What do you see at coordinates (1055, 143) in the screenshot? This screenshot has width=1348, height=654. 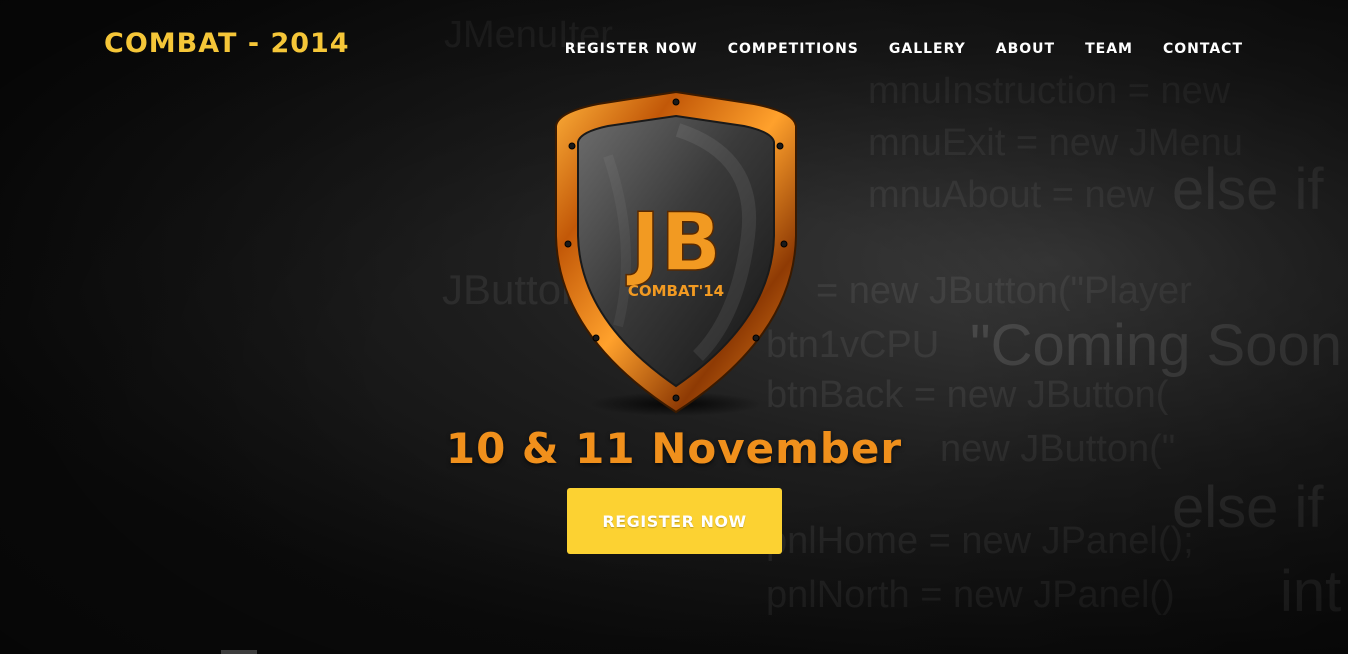 I see `background-code-line: mnuExit = new JMenu` at bounding box center [1055, 143].